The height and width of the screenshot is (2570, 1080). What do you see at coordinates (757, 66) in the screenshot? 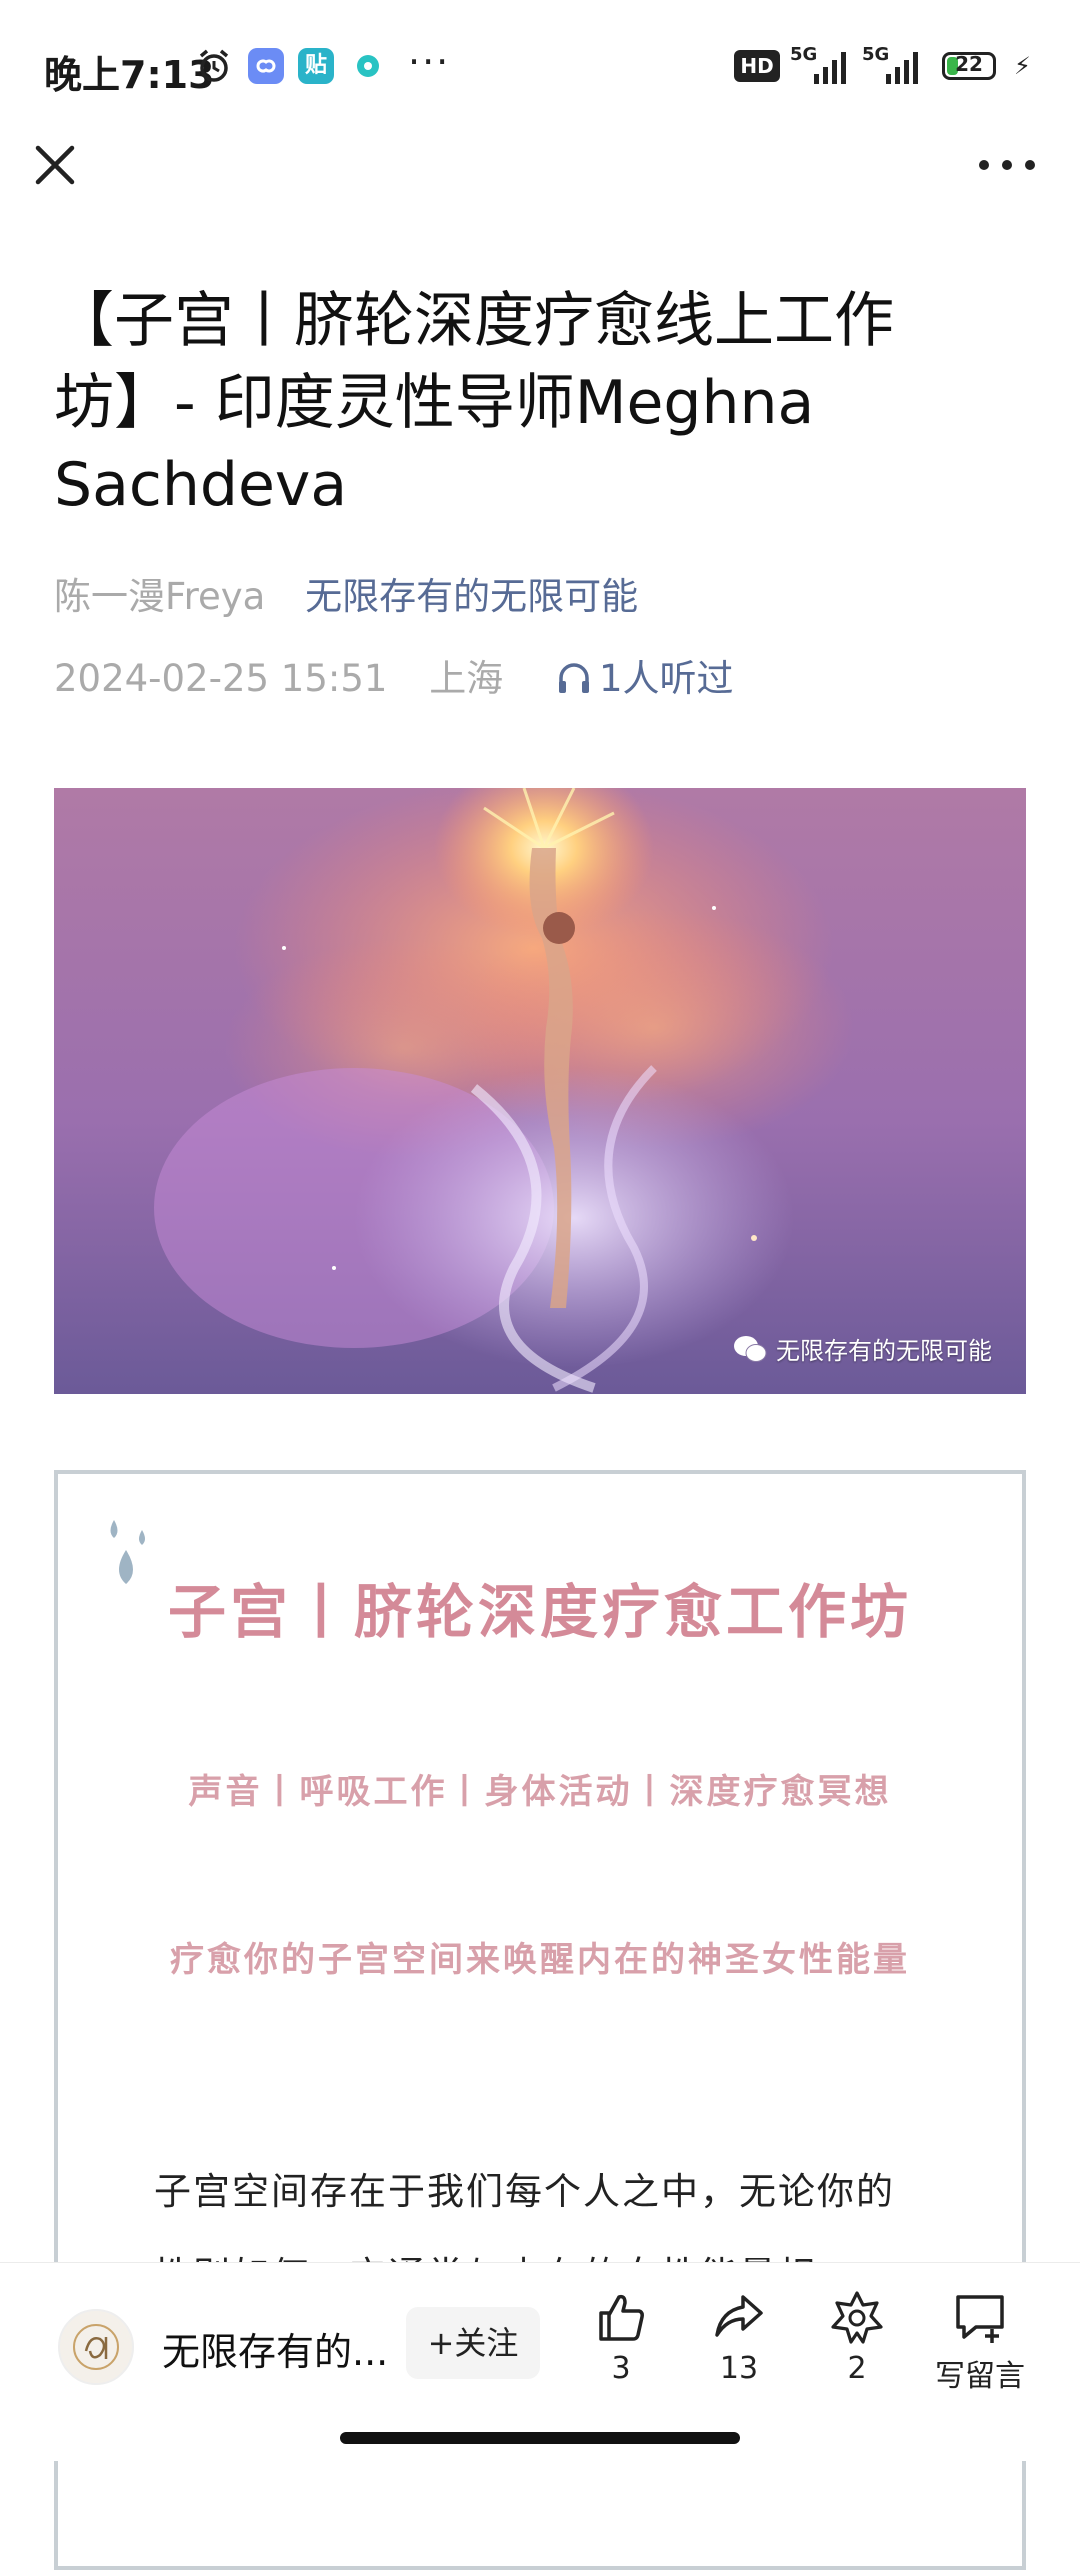
I see `hd-voice-badge: HD` at bounding box center [757, 66].